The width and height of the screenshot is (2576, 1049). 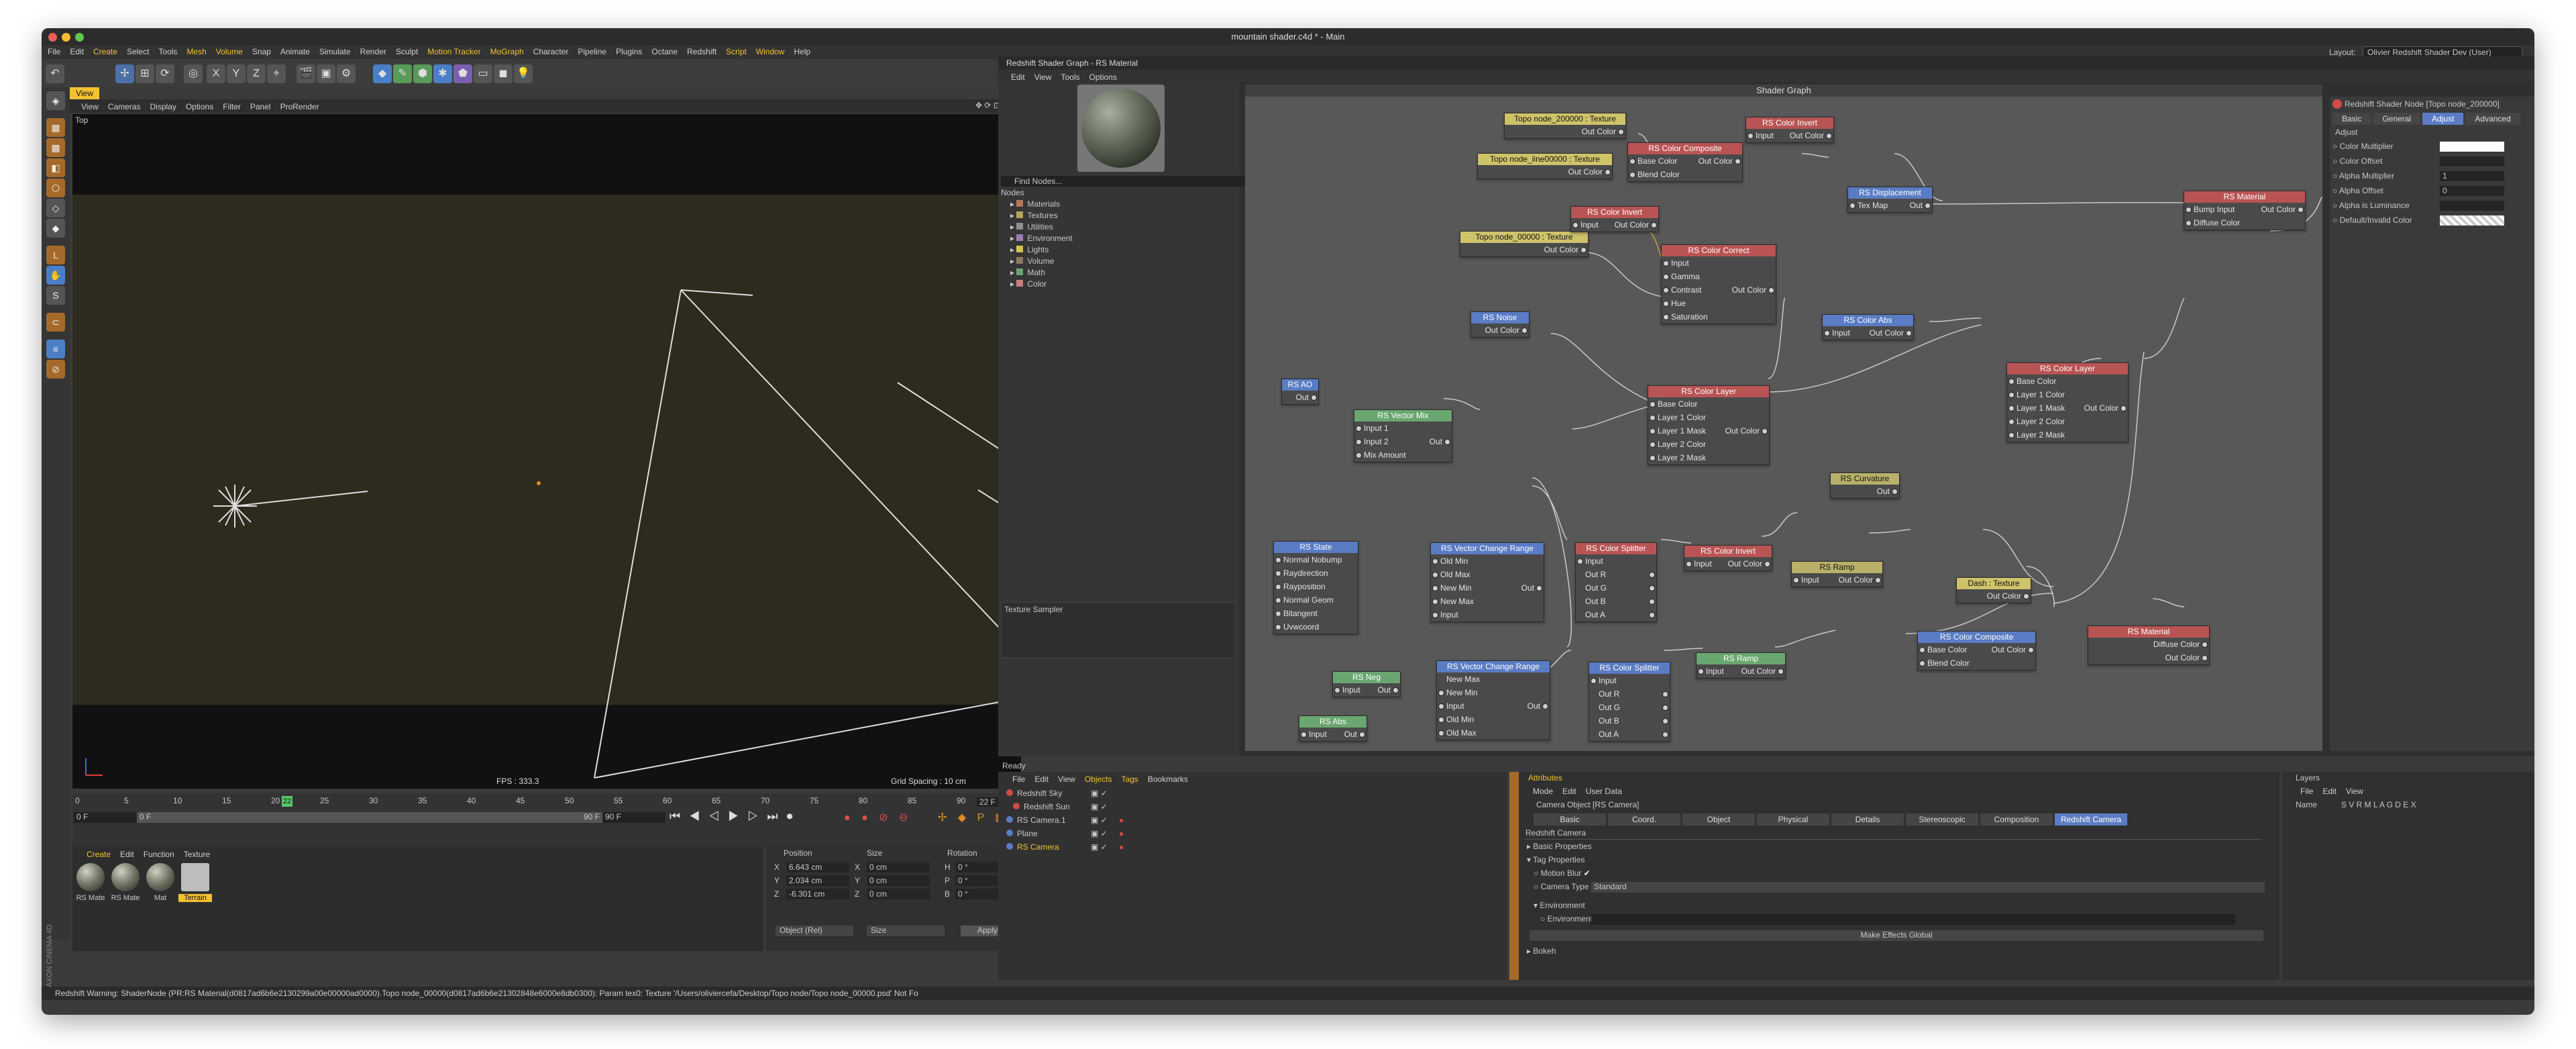 I want to click on points-mode-icon: ⬡, so click(x=55, y=188).